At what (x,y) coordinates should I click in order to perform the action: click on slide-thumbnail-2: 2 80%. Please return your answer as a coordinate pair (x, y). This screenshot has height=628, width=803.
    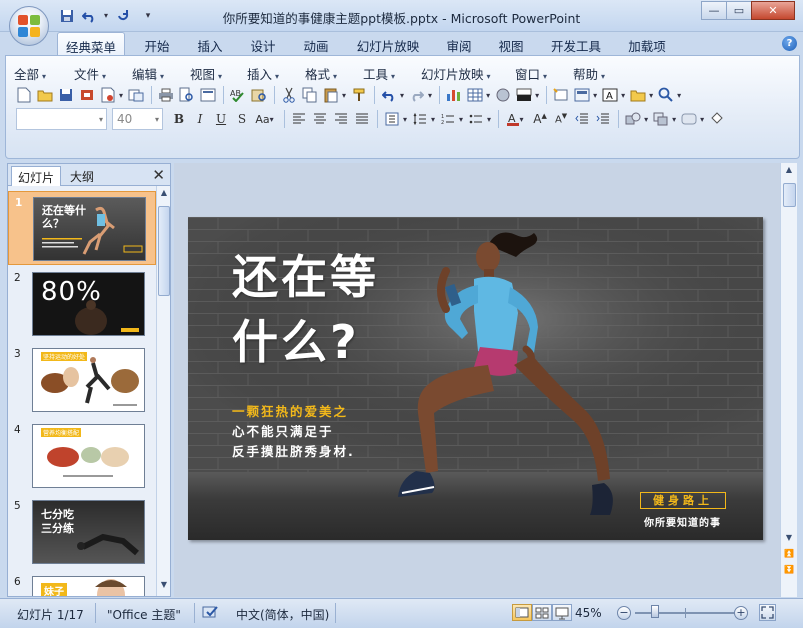
    Looking at the image, I should click on (82, 304).